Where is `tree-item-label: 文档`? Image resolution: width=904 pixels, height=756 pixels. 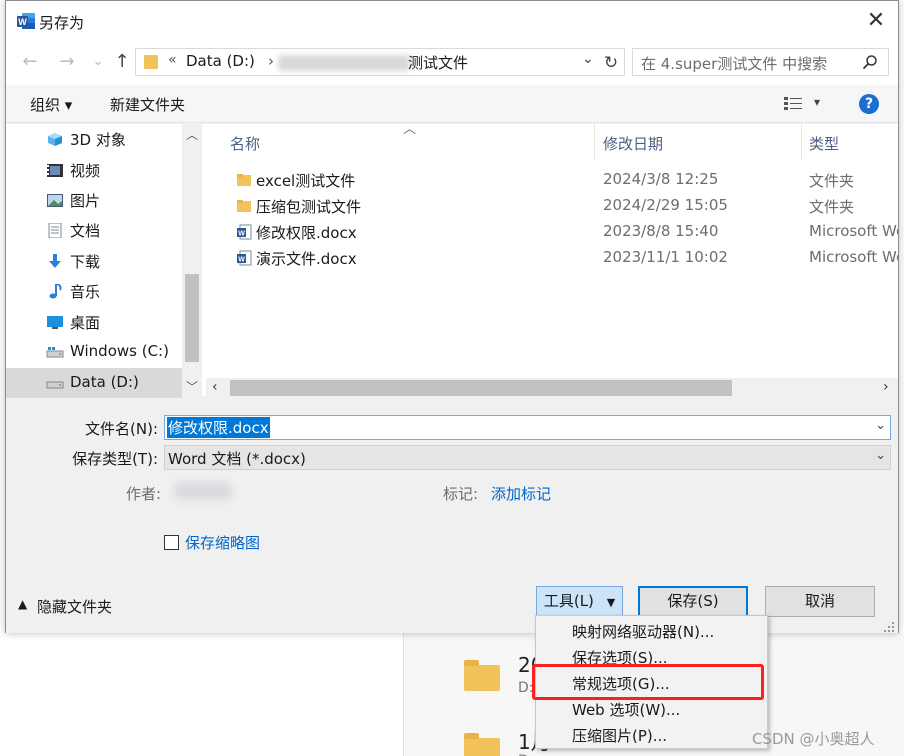
tree-item-label: 文档 is located at coordinates (85, 231).